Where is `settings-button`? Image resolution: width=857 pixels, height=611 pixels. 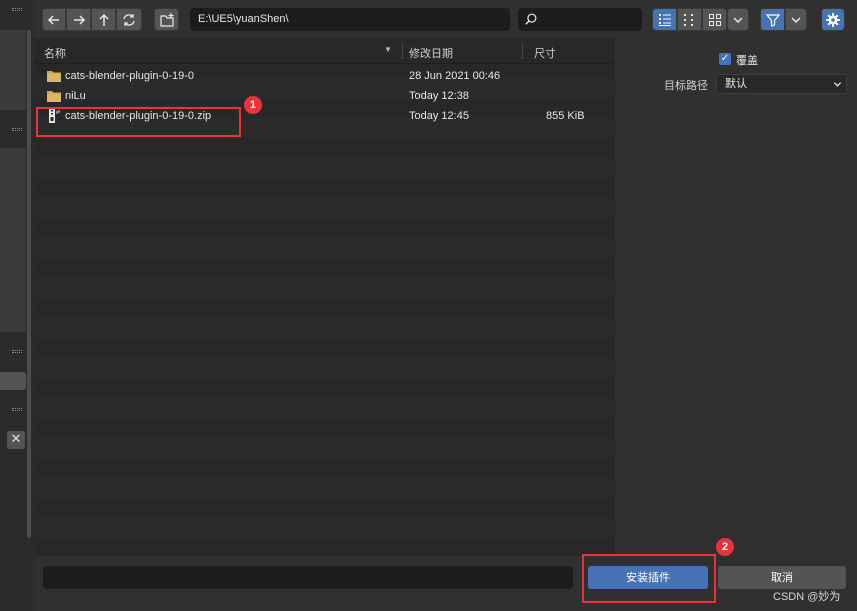
settings-button is located at coordinates (833, 19).